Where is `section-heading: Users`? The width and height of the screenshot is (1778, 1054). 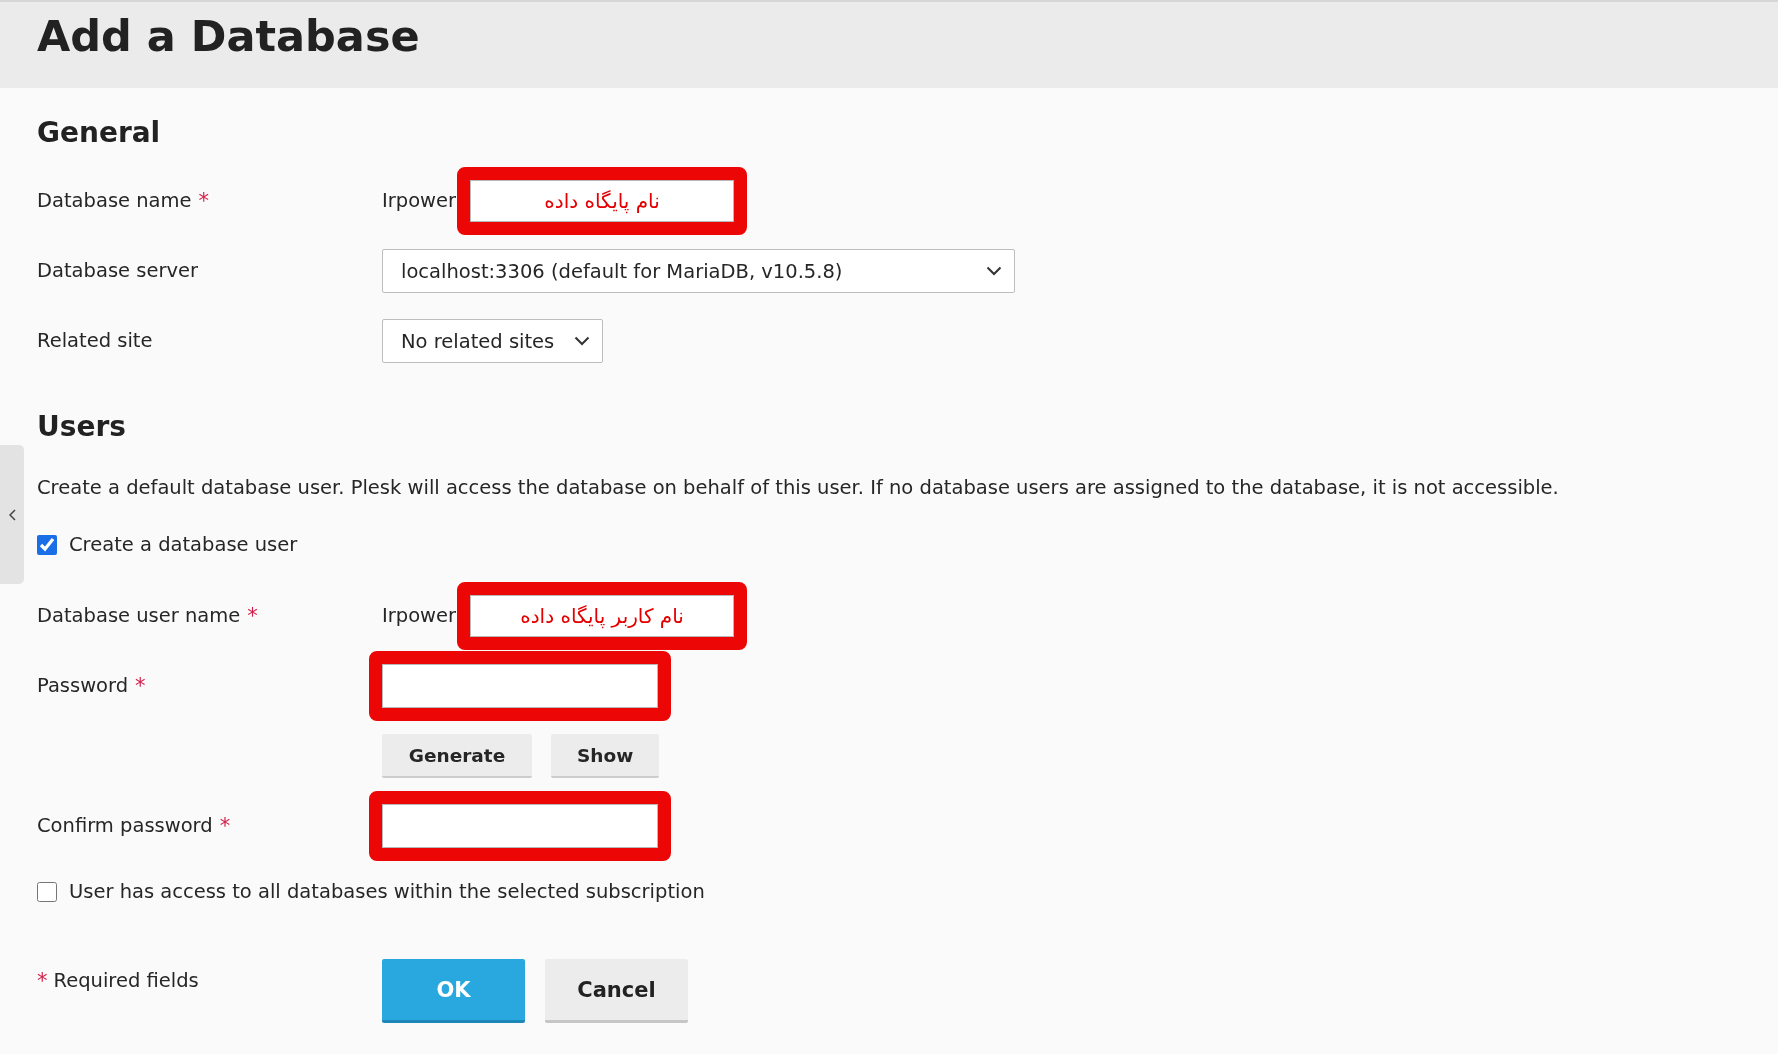 section-heading: Users is located at coordinates (82, 427).